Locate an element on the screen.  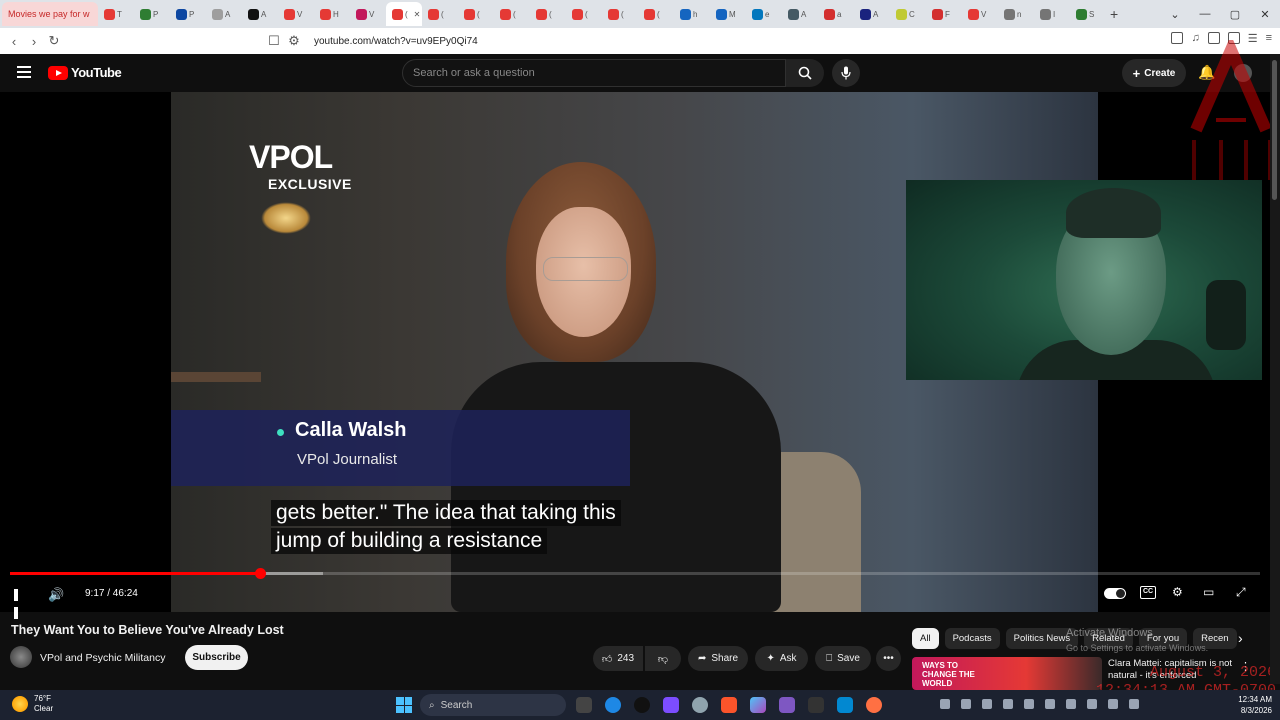
url-text: youtube.com/watch?v=uv9EPy0Qi74 is located at coordinates (396, 41).